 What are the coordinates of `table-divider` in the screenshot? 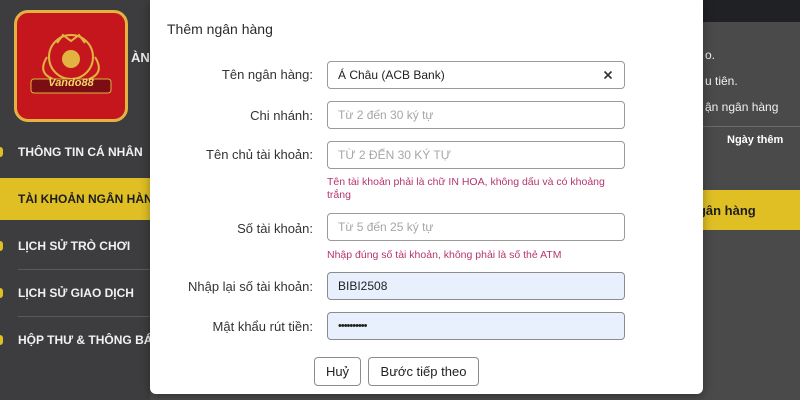 It's located at (751, 126).